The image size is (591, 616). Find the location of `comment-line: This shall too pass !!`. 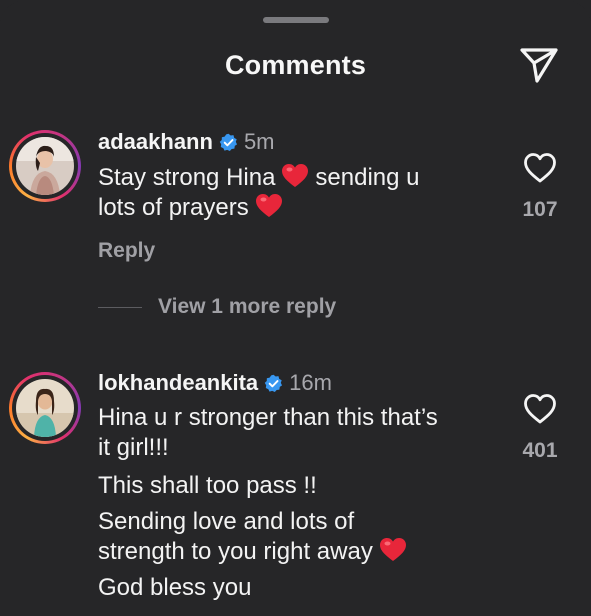

comment-line: This shall too pass !! is located at coordinates (207, 485).